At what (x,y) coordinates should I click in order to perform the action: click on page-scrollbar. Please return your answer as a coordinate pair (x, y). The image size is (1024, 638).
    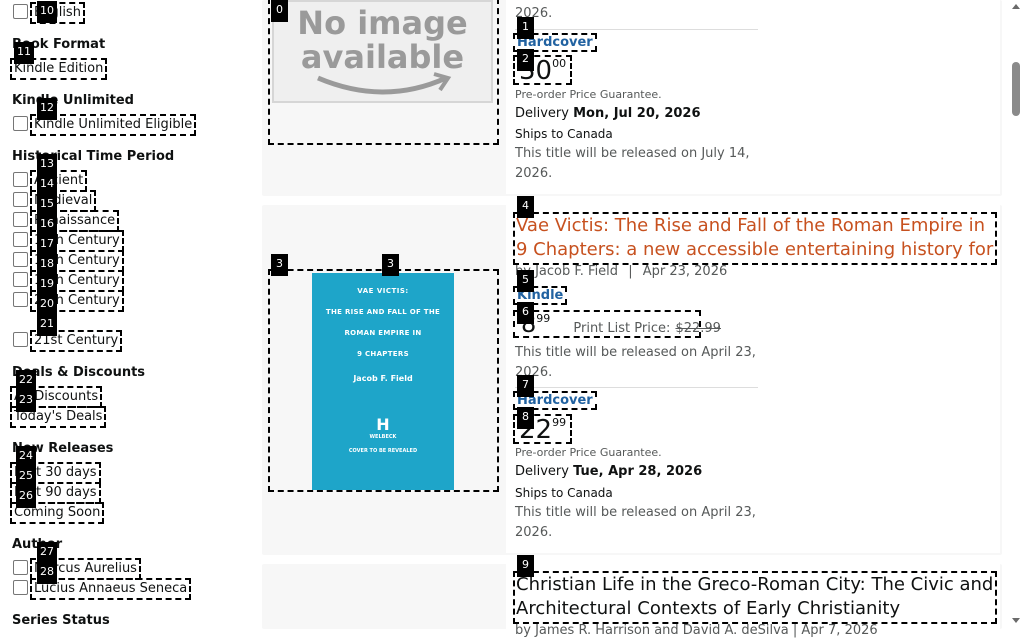
    Looking at the image, I should click on (1016, 314).